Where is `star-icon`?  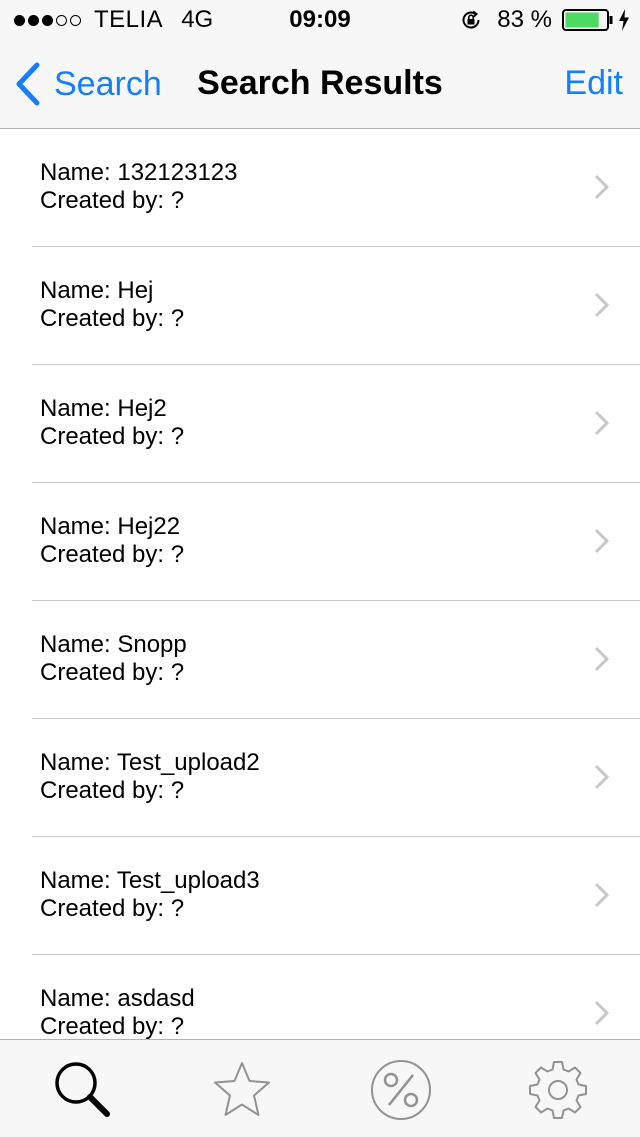 star-icon is located at coordinates (242, 1089).